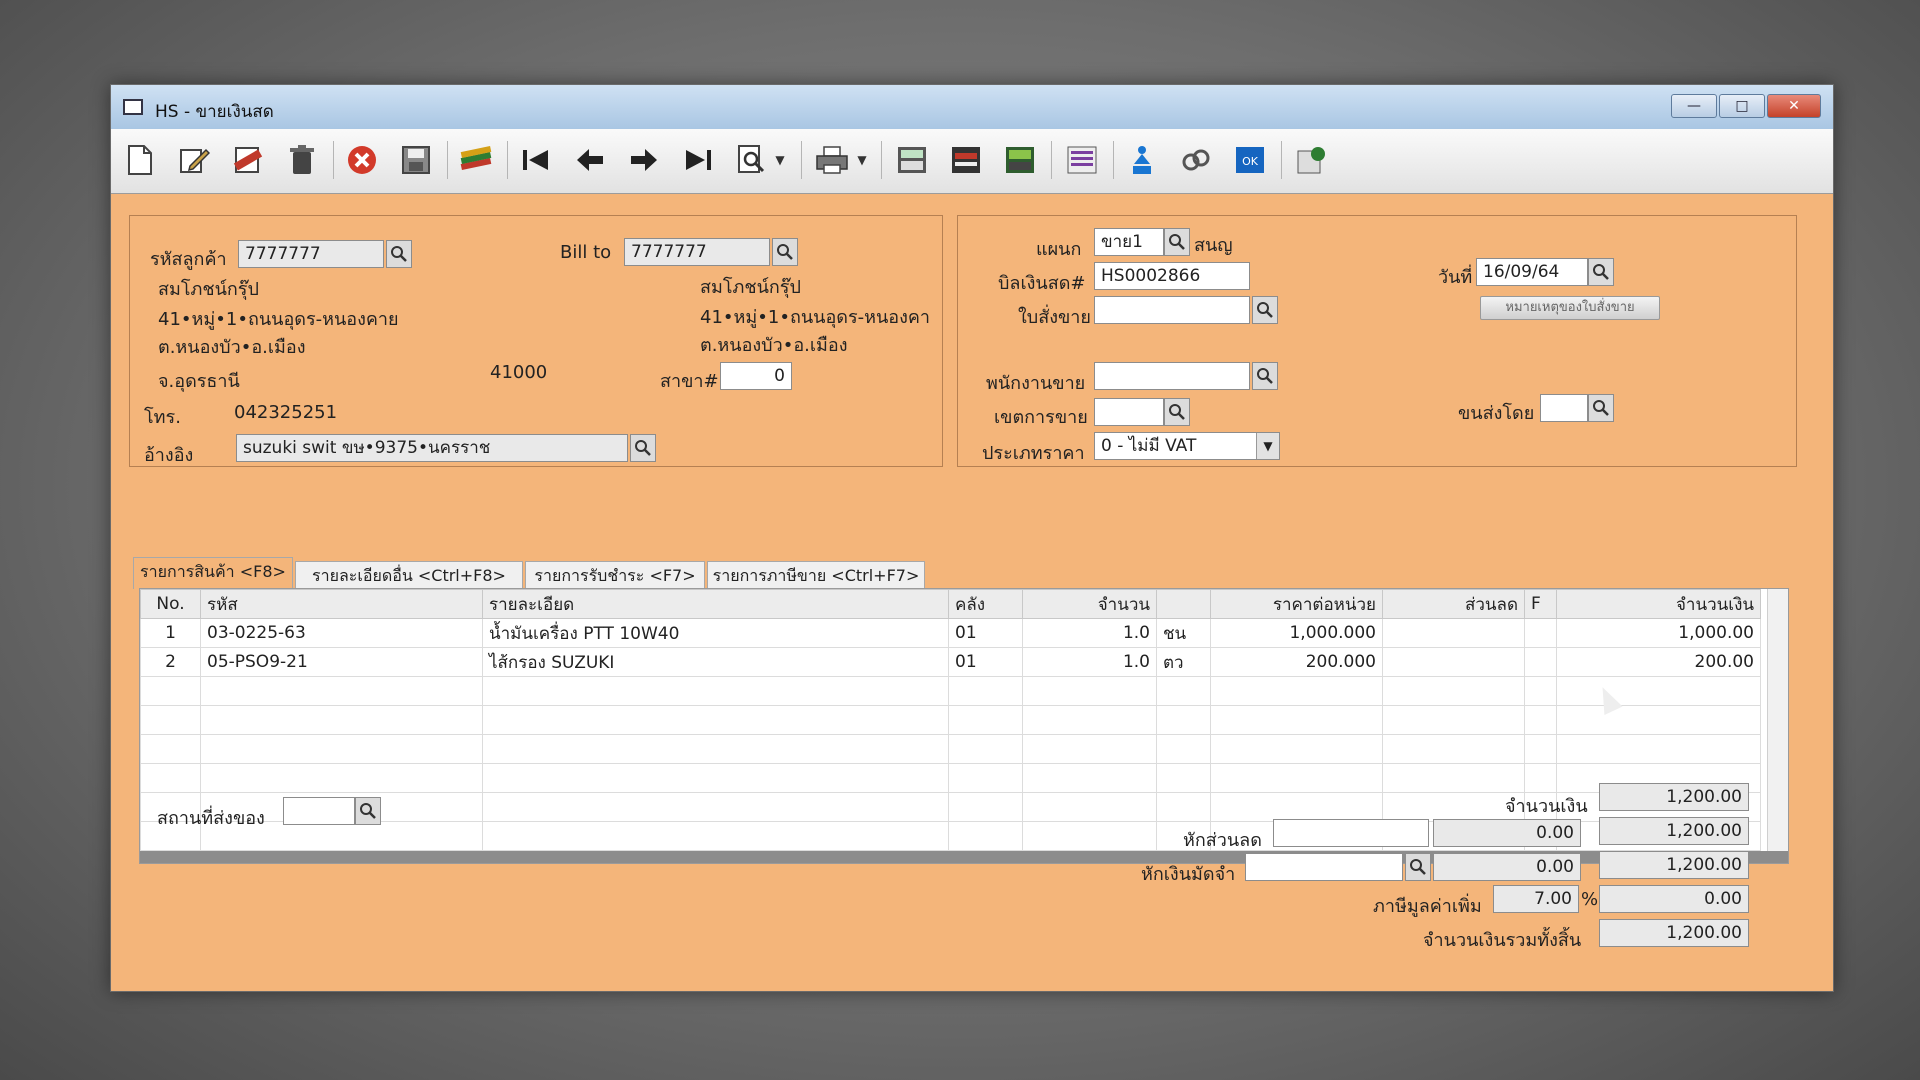 The image size is (1920, 1080). Describe the element at coordinates (1129, 242) in the screenshot. I see `department-field: ขาย1` at that location.